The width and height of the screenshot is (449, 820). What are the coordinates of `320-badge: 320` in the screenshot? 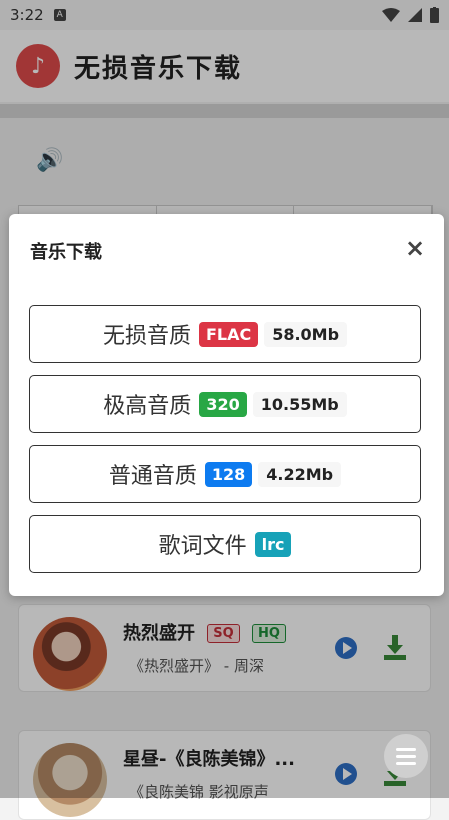 It's located at (223, 404).